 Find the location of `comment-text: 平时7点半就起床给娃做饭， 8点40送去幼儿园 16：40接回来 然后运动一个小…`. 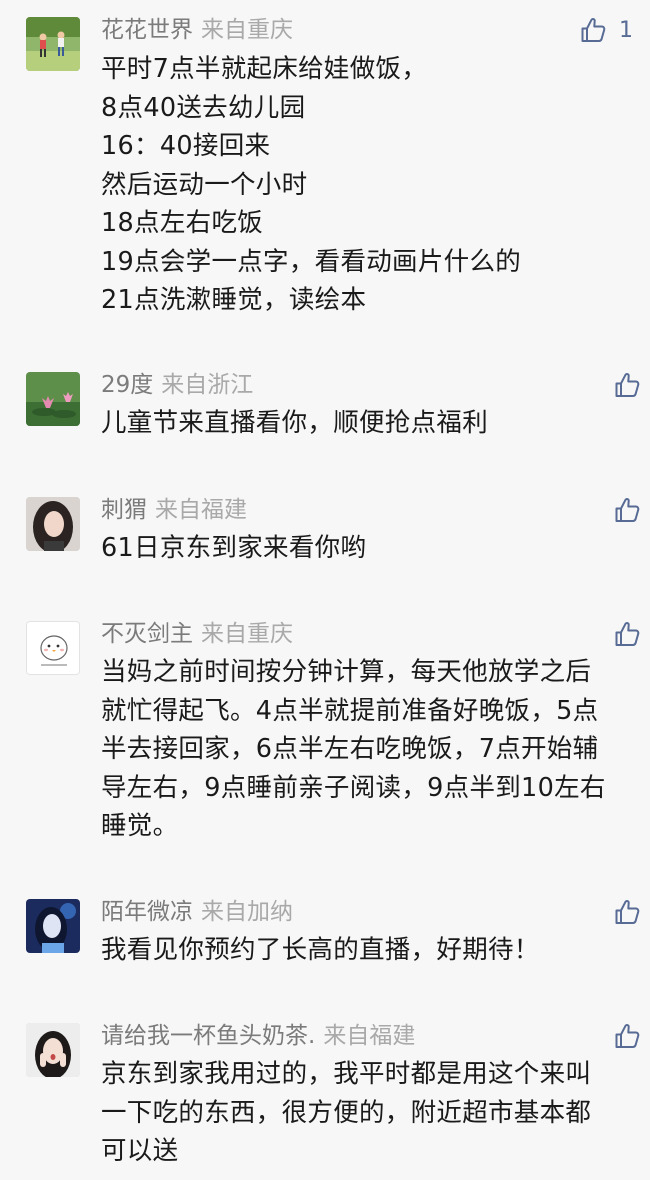

comment-text: 平时7点半就起床给娃做饭， 8点40送去幼儿园 16：40接回来 然后运动一个小… is located at coordinates (311, 184).